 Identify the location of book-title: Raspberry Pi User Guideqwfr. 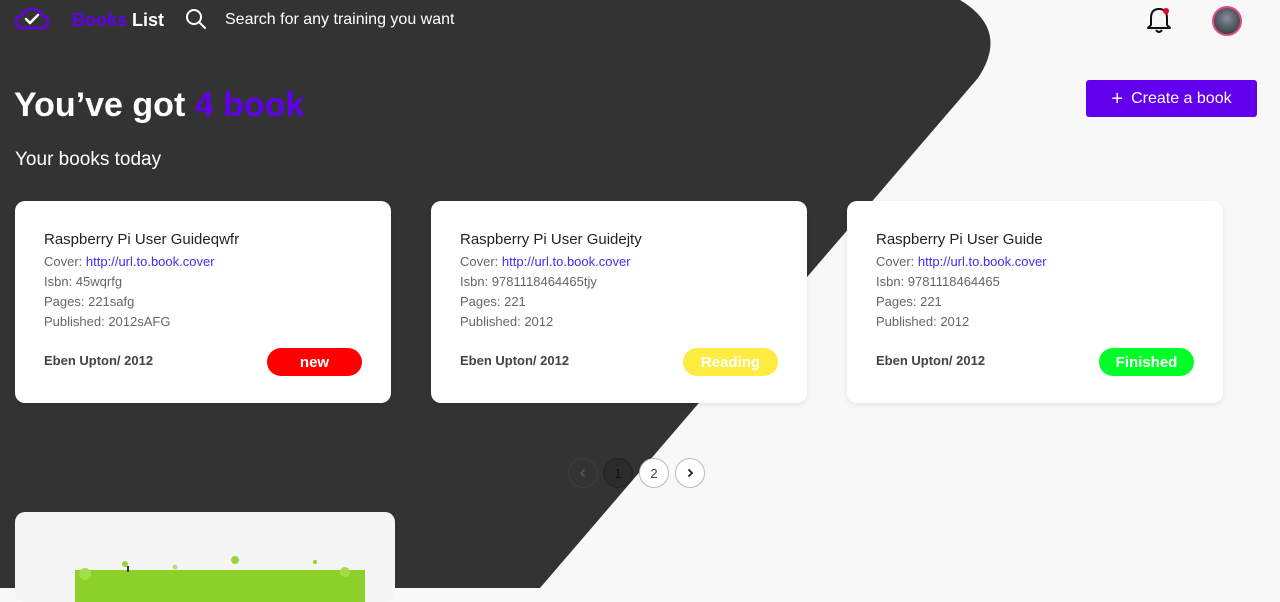
(142, 239).